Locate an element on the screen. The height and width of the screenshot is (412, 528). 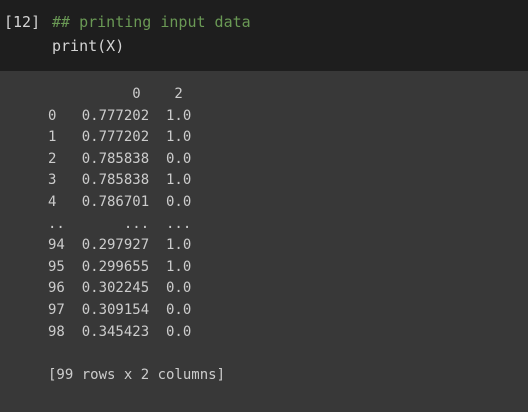
output-row: 94 0.297927 1.0 is located at coordinates (120, 245).